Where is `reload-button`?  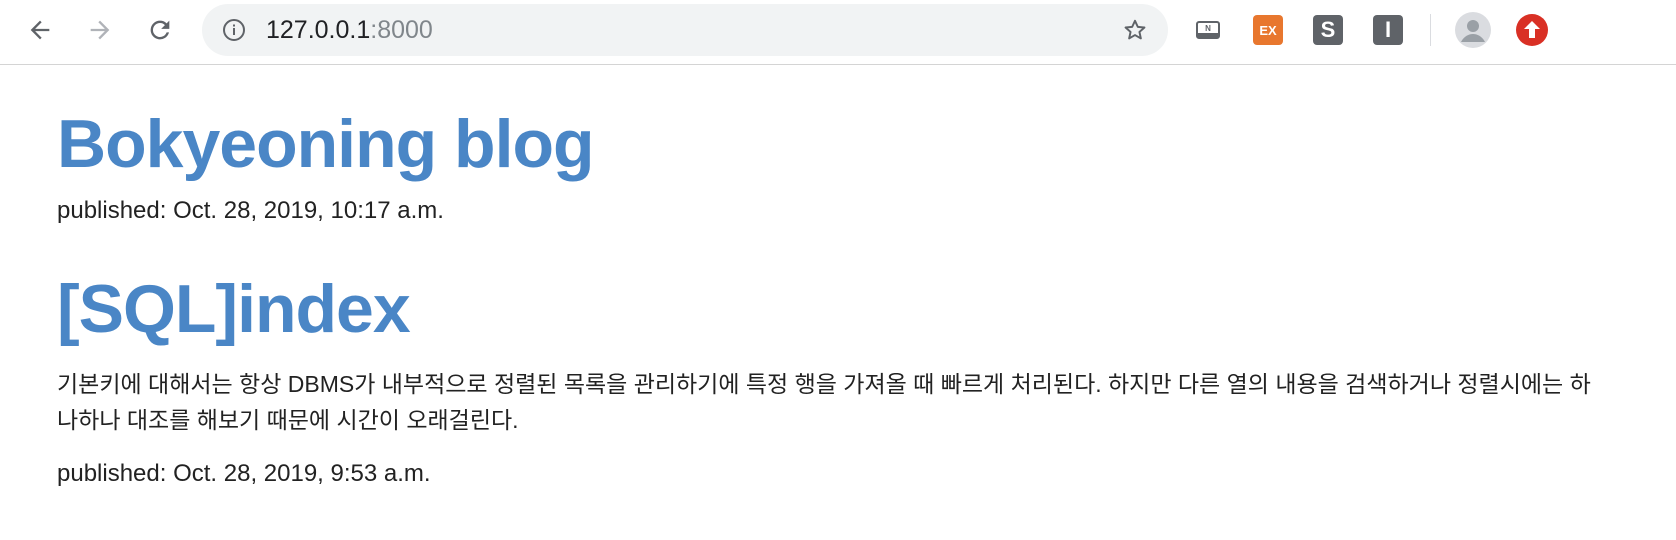 reload-button is located at coordinates (160, 30).